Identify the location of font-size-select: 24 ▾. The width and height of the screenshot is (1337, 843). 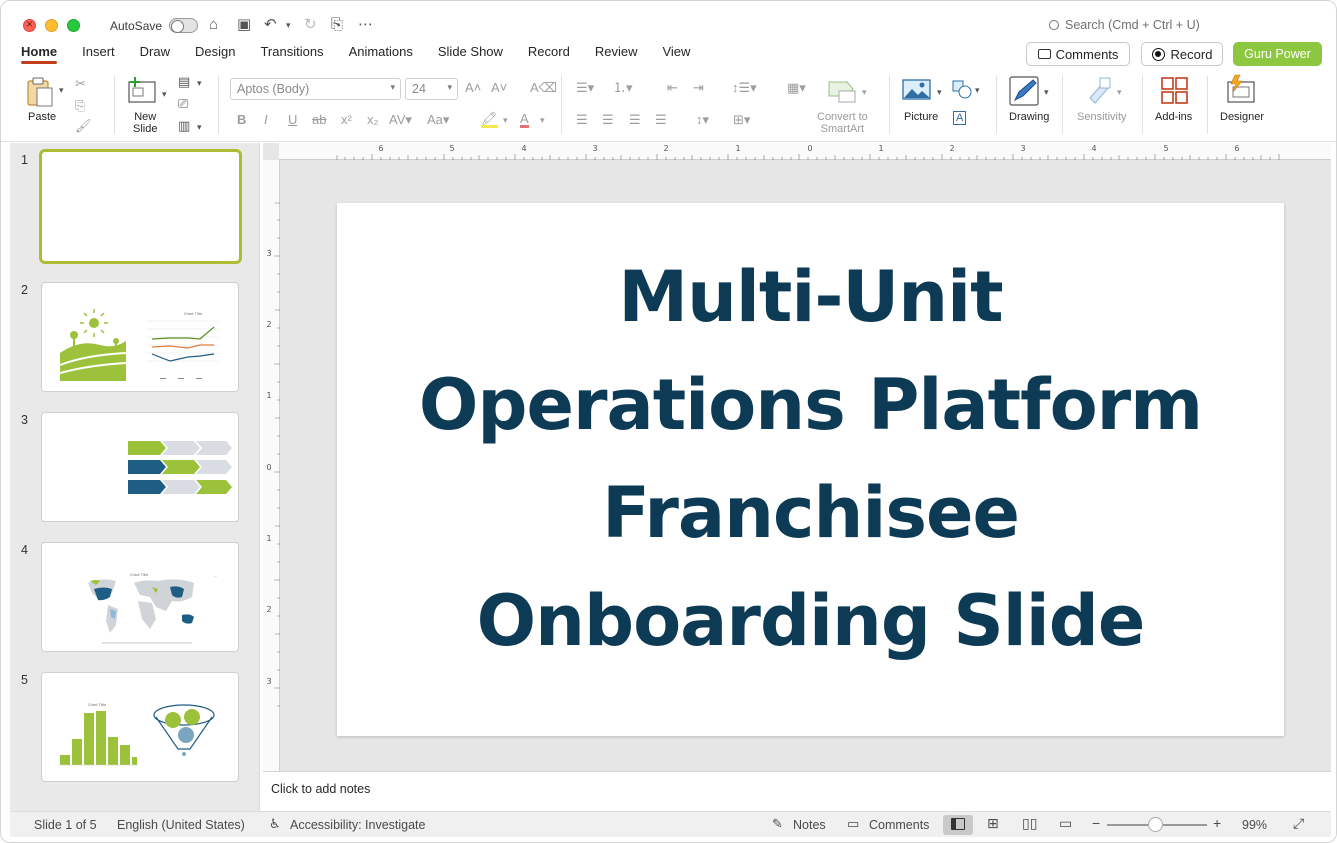
(431, 89).